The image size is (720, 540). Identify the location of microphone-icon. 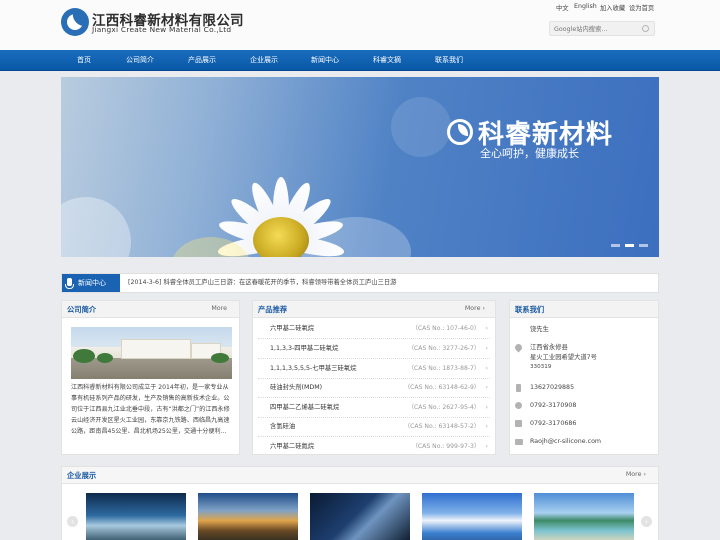
(69, 283).